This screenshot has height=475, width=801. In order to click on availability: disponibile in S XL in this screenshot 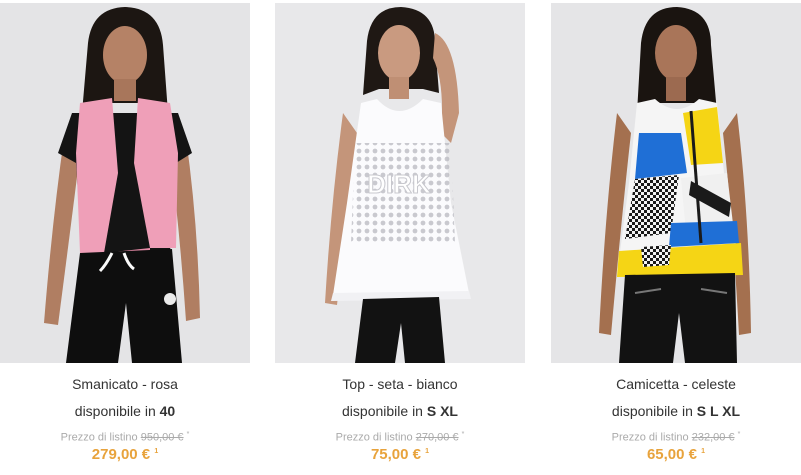, I will do `click(400, 411)`.